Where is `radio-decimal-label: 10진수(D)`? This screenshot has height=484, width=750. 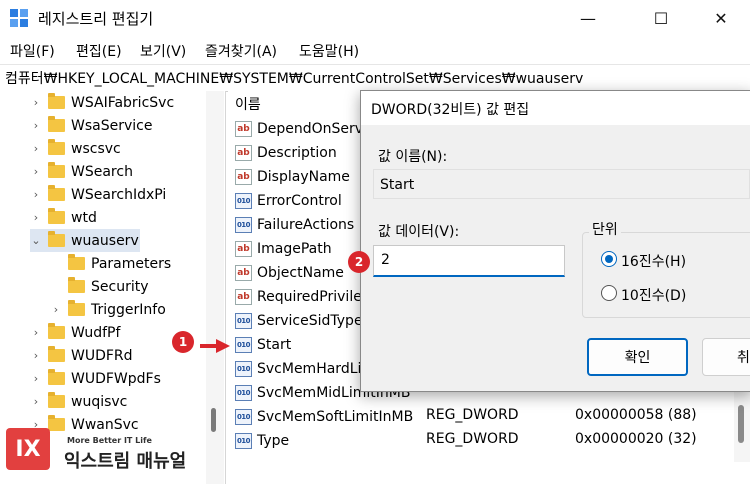 radio-decimal-label: 10진수(D) is located at coordinates (653, 295).